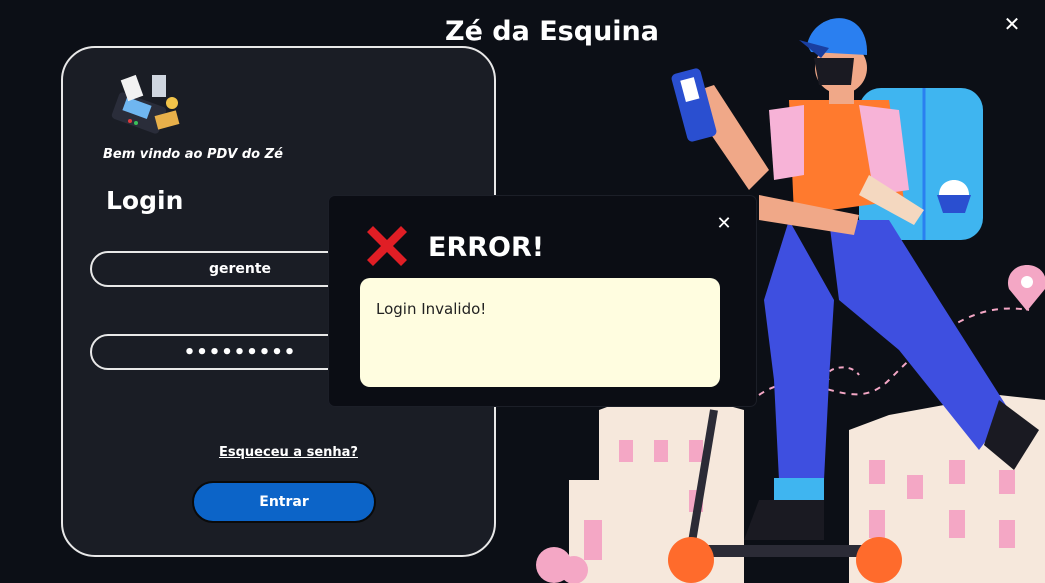 Image resolution: width=1045 pixels, height=583 pixels. I want to click on pos-terminal-icon, so click(145, 104).